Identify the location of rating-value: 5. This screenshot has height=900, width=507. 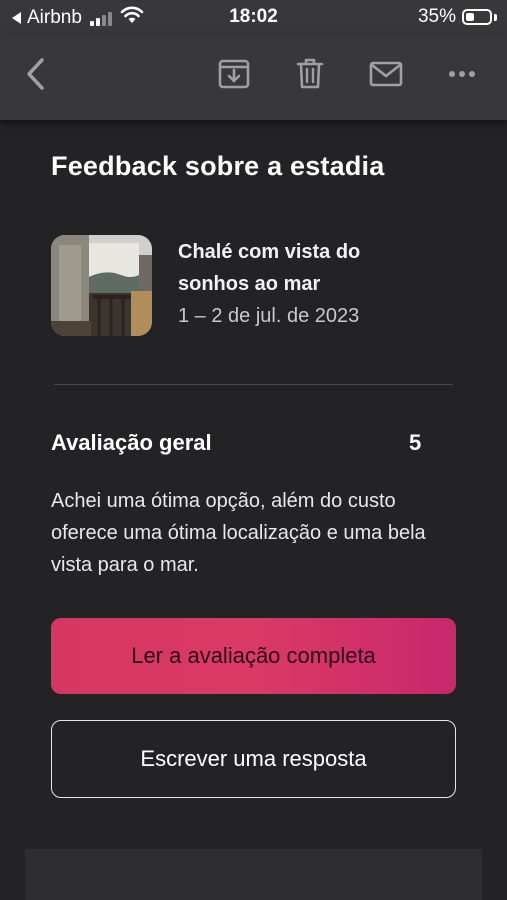
(415, 442).